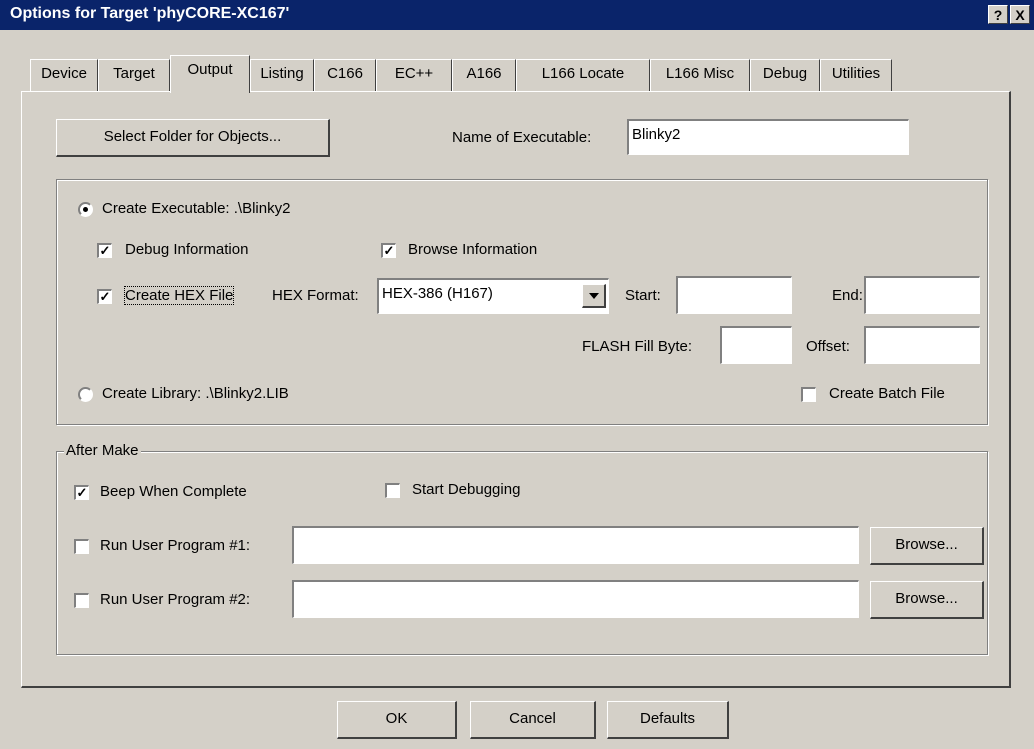 The height and width of the screenshot is (749, 1034). What do you see at coordinates (1020, 14) in the screenshot?
I see `close-button: X` at bounding box center [1020, 14].